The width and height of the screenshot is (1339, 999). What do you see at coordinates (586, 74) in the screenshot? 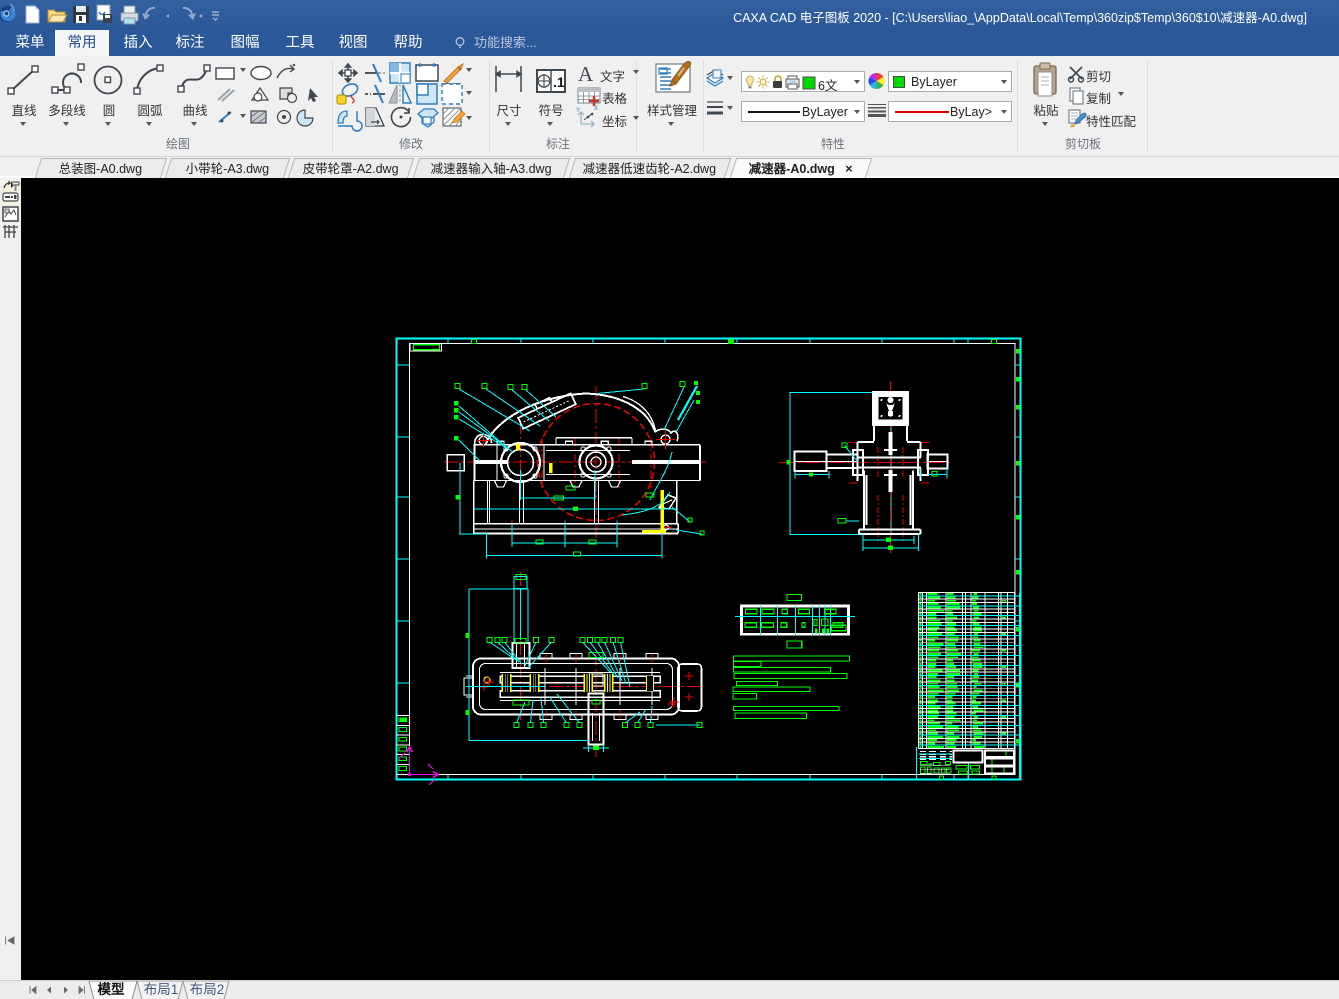
I see `svg-text: A` at bounding box center [586, 74].